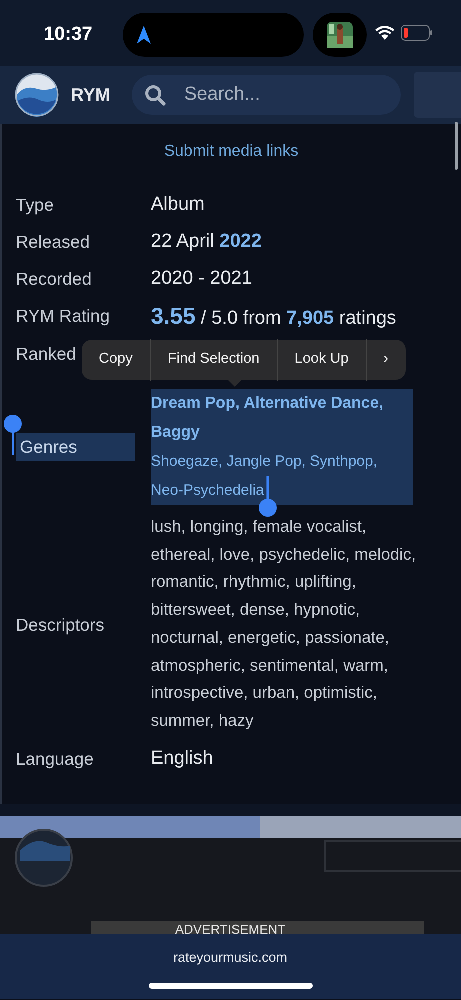  I want to click on search-icon, so click(155, 95).